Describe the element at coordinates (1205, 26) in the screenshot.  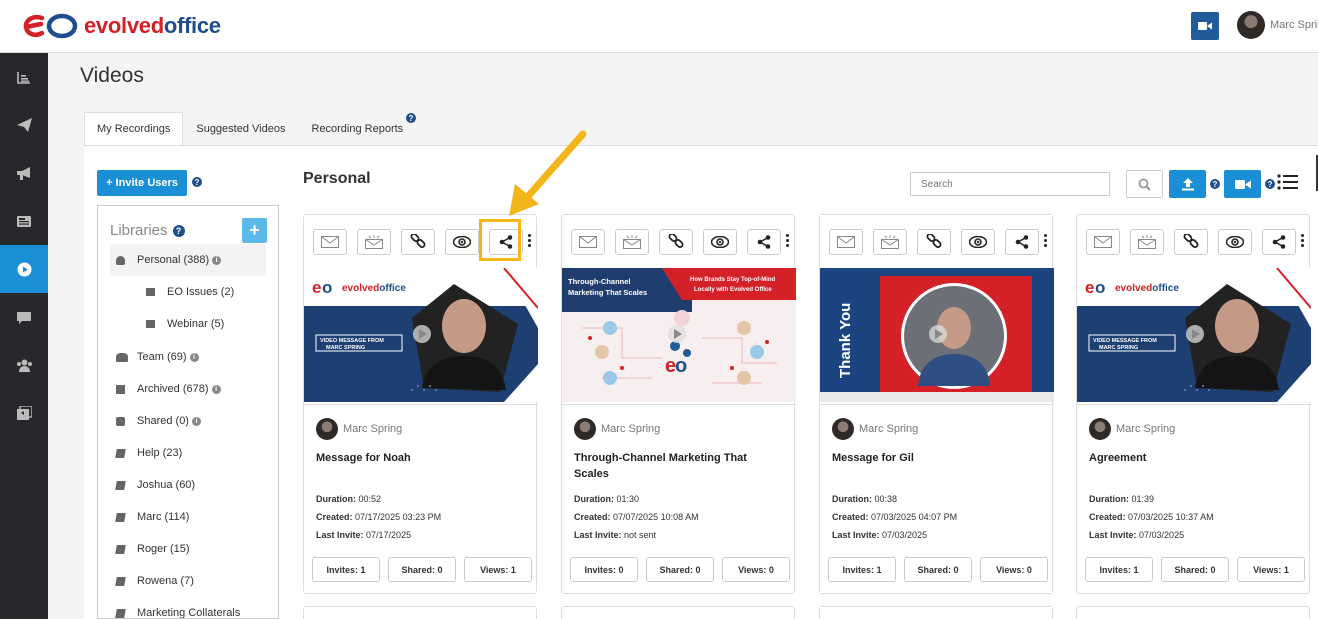
I see `record-video-button` at that location.